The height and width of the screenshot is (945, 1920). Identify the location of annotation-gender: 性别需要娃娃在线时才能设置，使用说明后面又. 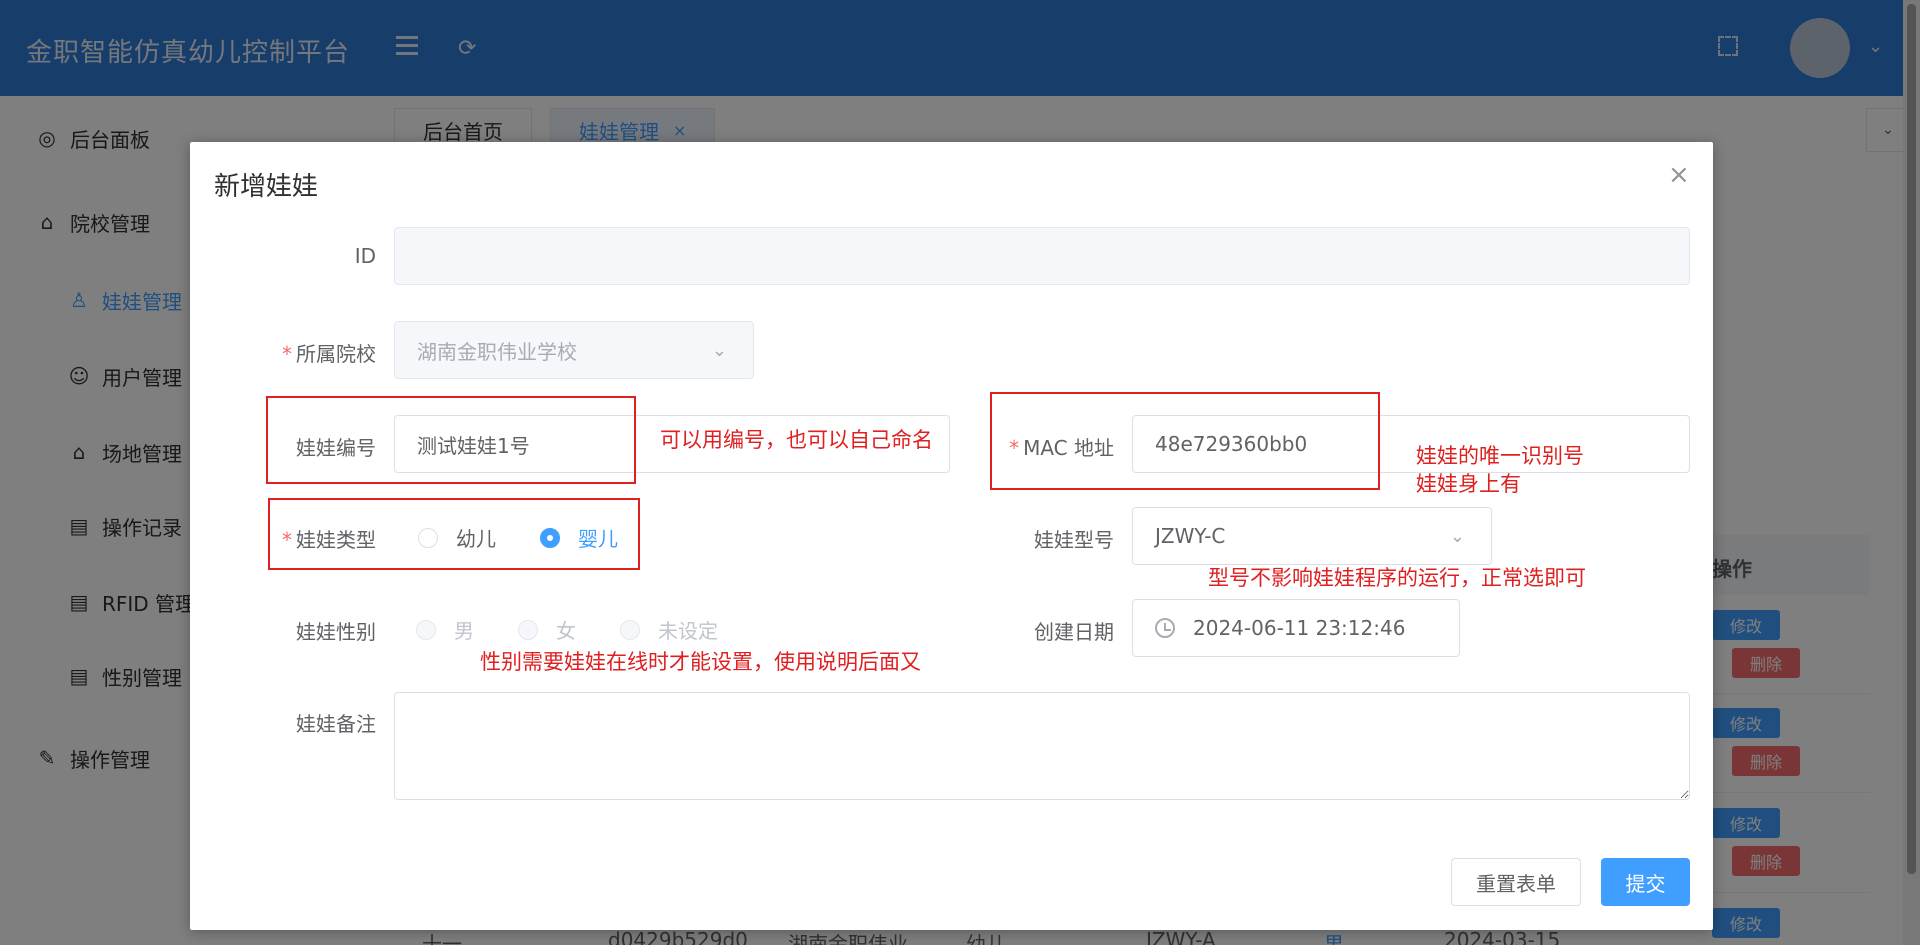
(700, 662).